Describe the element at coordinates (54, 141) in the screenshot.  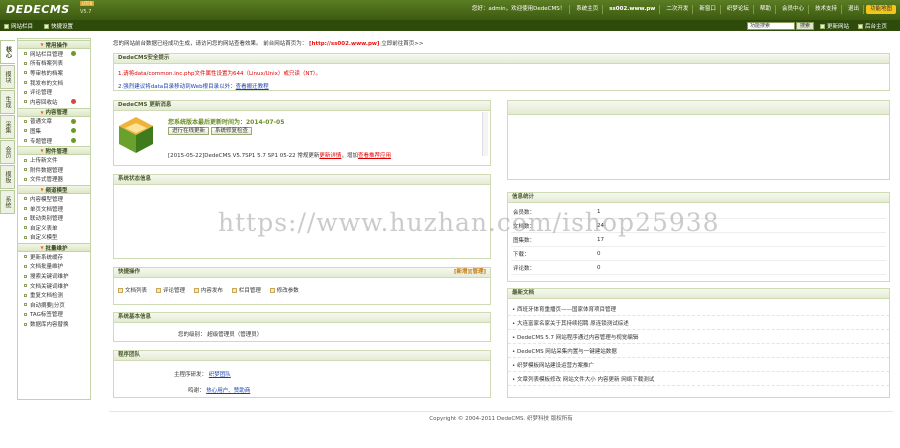
I see `menu-item-special: 专题管理` at that location.